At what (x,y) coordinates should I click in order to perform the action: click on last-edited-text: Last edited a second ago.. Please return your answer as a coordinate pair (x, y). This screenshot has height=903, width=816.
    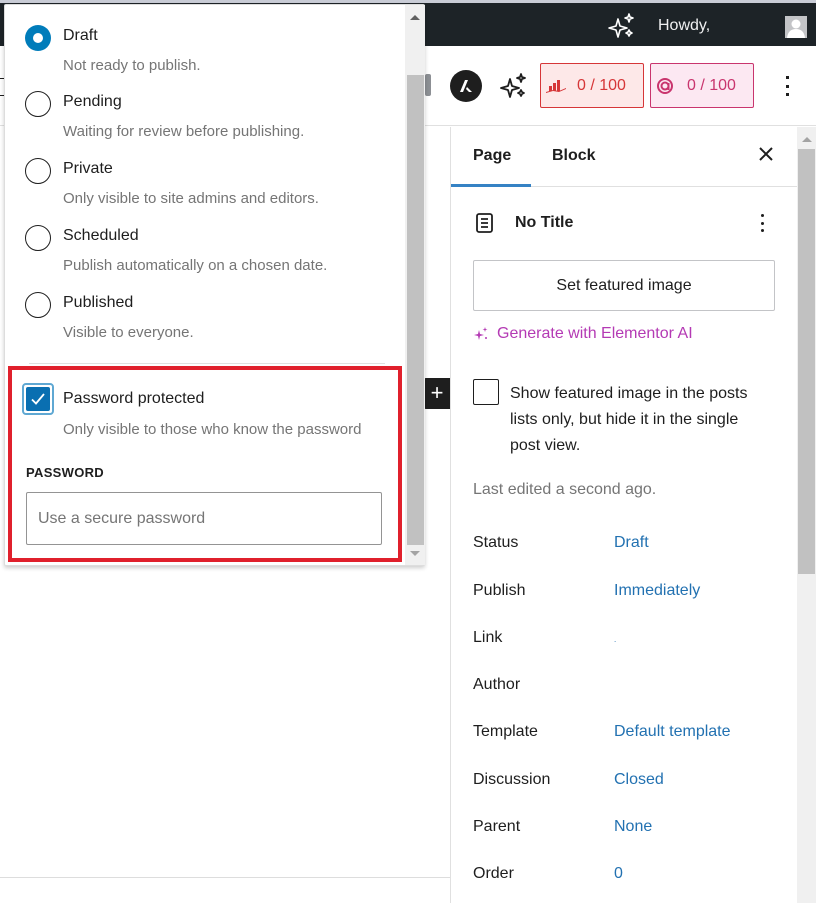
    Looking at the image, I should click on (565, 489).